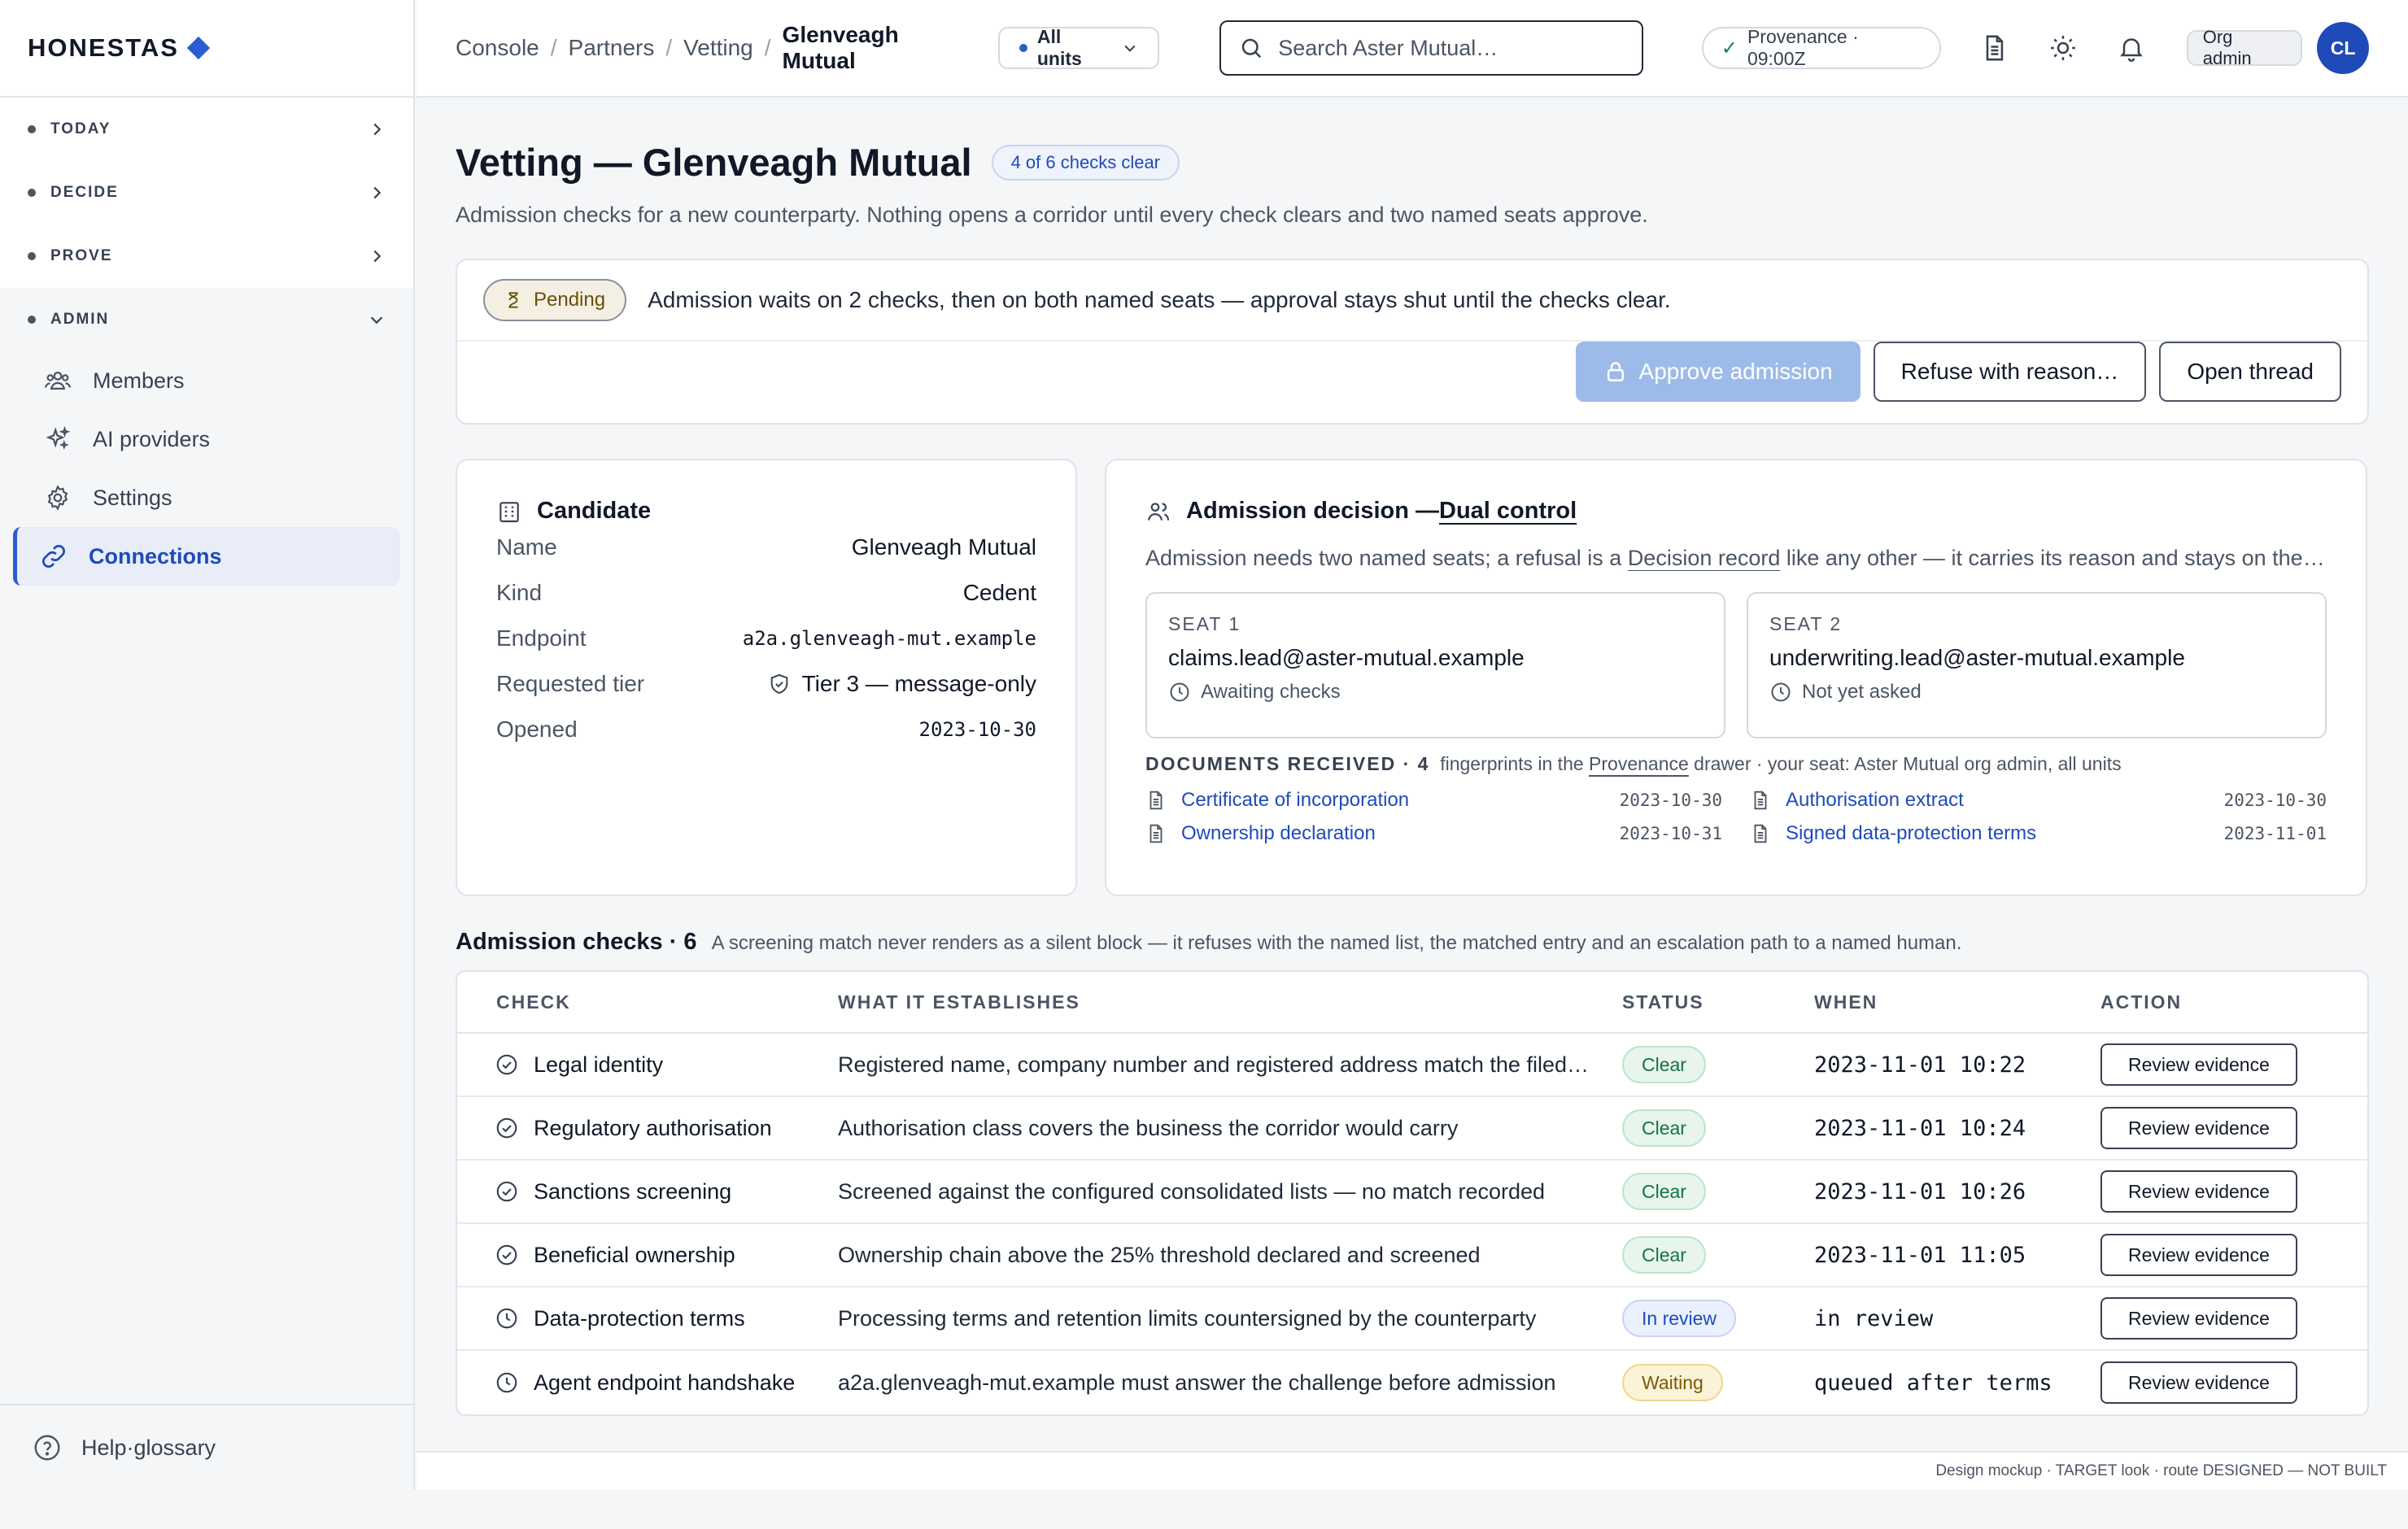 The image size is (2408, 1529). I want to click on page-title: Vetting — Glenveagh Mutual, so click(714, 162).